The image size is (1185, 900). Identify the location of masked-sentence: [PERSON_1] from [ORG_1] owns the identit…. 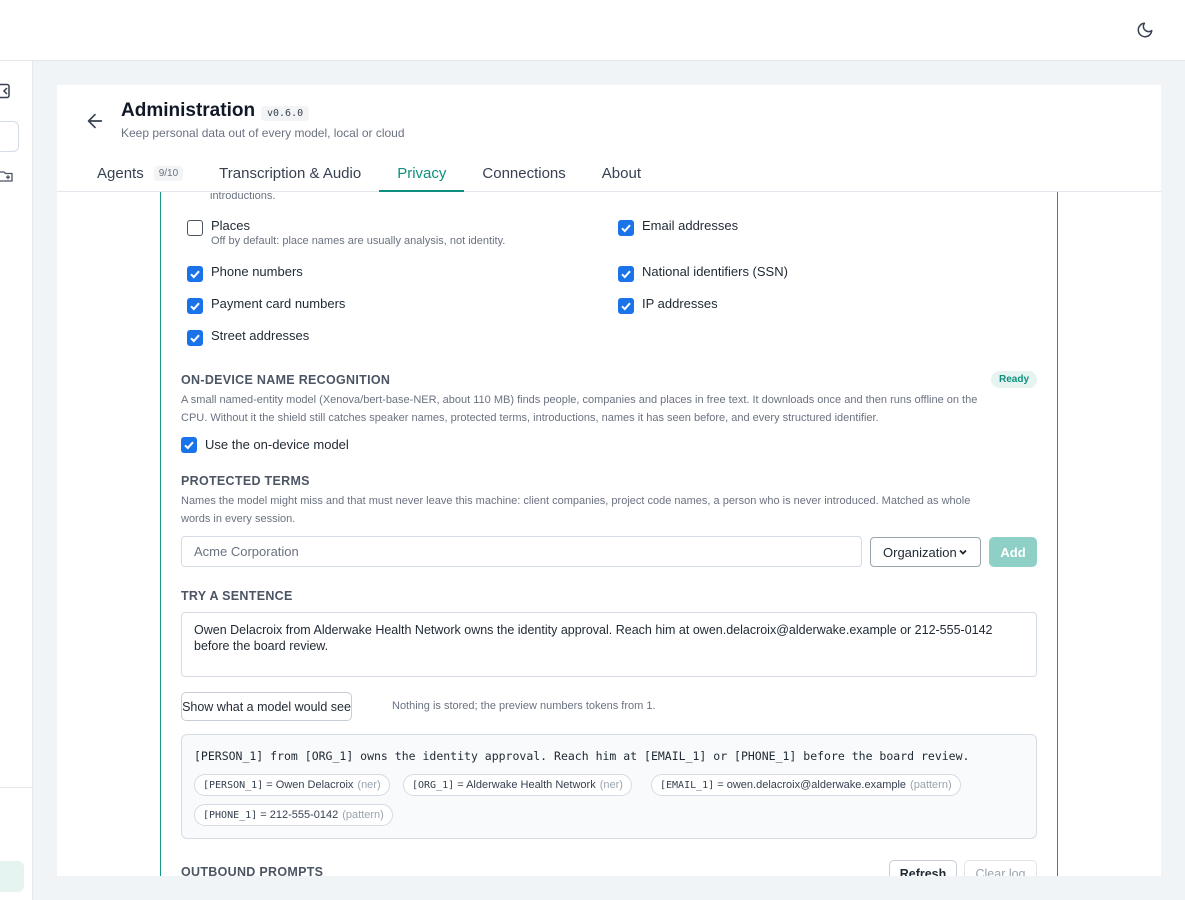
(582, 756).